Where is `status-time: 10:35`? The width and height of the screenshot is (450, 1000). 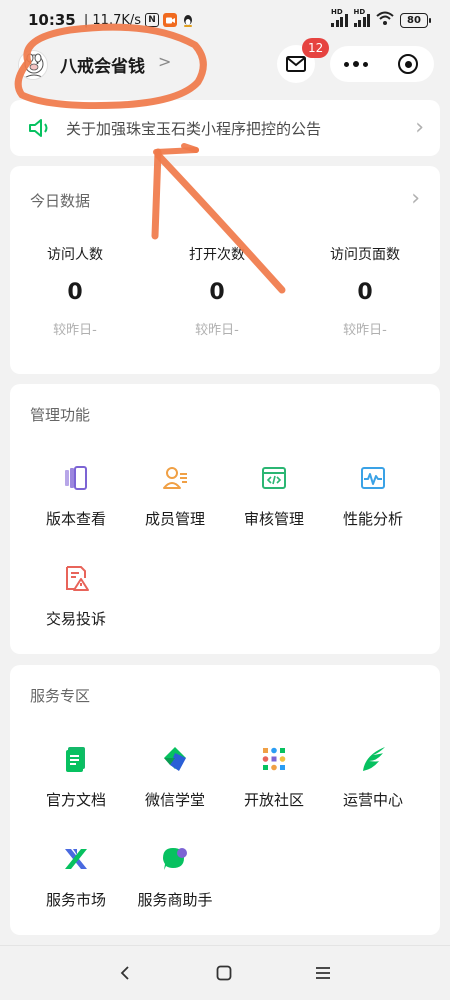
status-time: 10:35 is located at coordinates (52, 20).